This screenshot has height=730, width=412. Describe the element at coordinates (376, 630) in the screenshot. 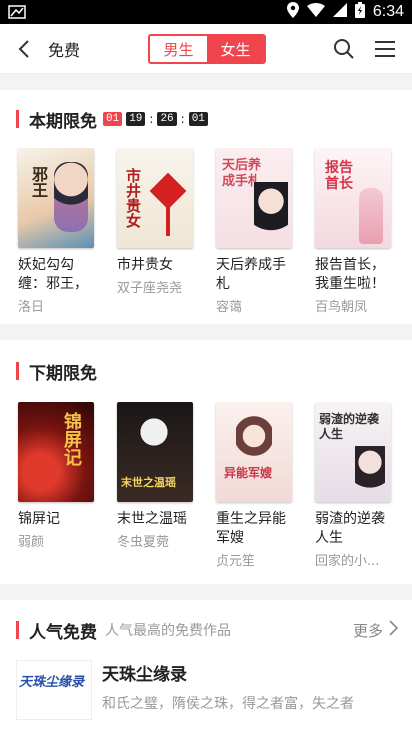

I see `more-button: 更多` at that location.